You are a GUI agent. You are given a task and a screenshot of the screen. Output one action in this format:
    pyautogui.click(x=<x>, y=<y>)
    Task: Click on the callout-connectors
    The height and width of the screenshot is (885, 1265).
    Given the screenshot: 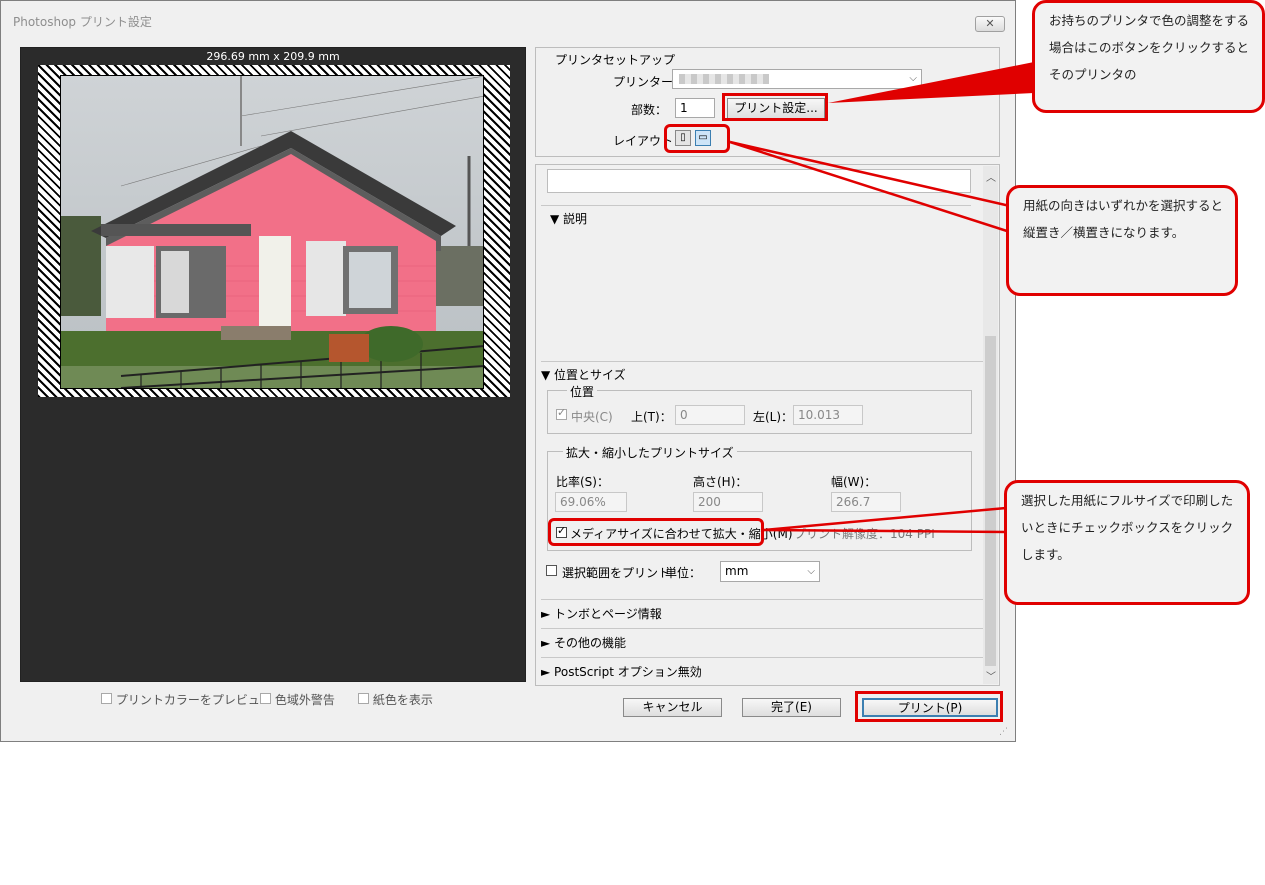 What is the action you would take?
    pyautogui.click(x=881, y=298)
    